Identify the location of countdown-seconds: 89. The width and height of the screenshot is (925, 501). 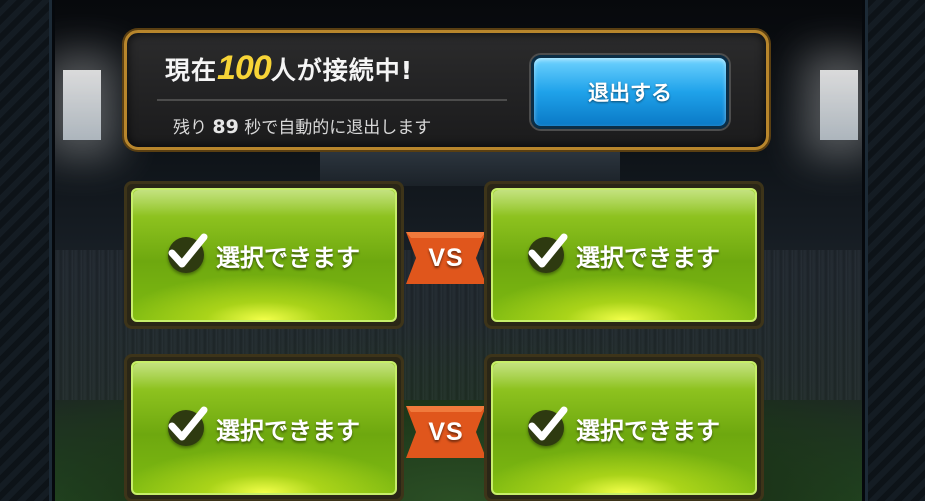
(225, 127).